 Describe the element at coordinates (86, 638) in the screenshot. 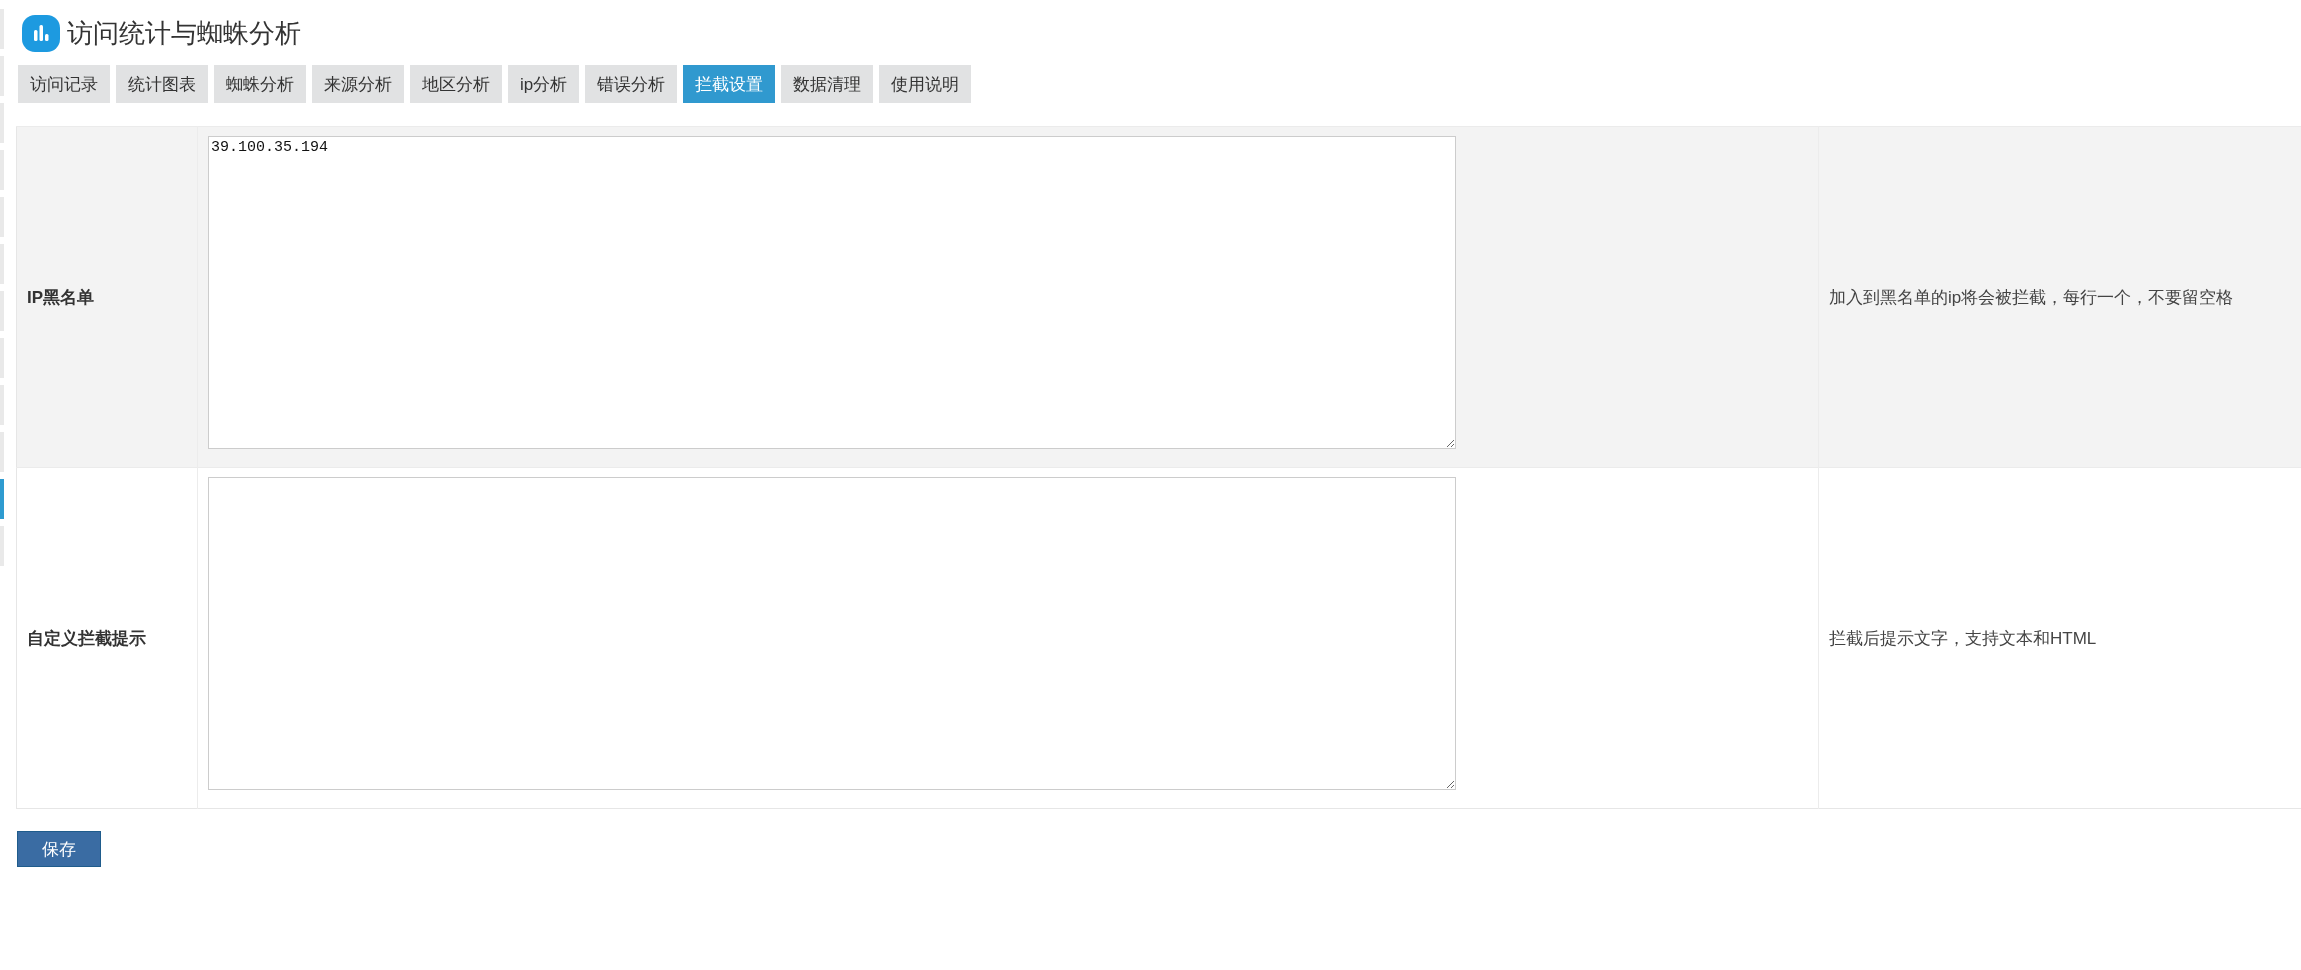

I see `field-label: 自定义拦截提示` at that location.